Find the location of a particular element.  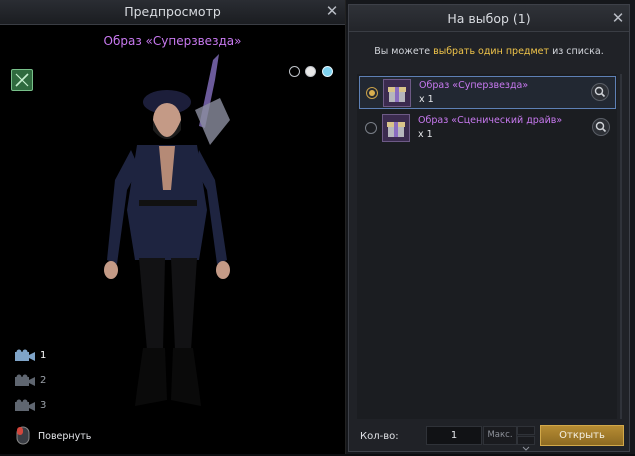

preview-close-button: ✕ is located at coordinates (332, 11).